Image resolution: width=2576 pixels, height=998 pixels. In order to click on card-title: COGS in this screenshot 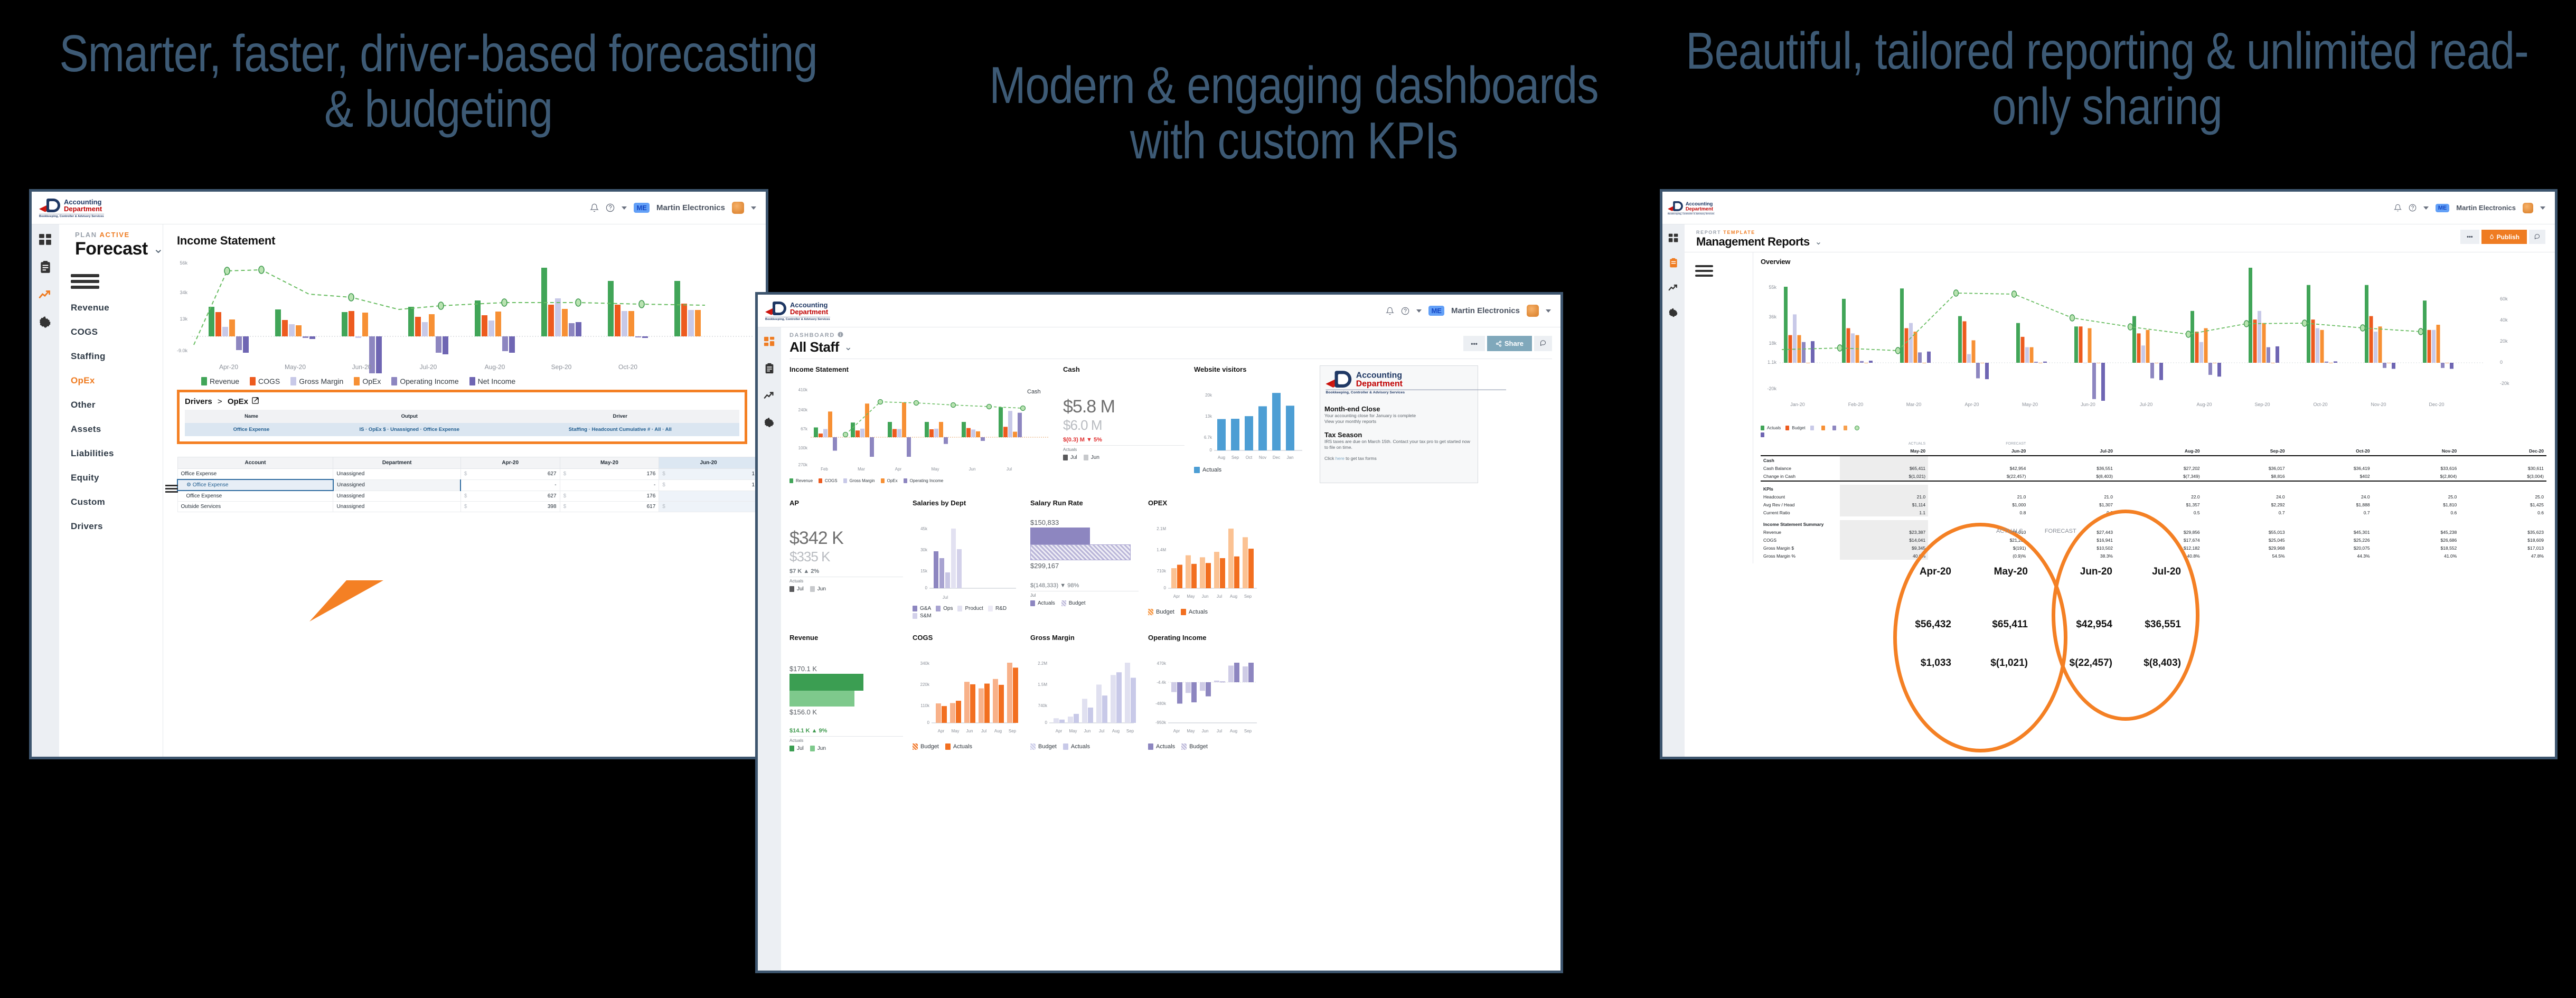, I will do `click(923, 638)`.